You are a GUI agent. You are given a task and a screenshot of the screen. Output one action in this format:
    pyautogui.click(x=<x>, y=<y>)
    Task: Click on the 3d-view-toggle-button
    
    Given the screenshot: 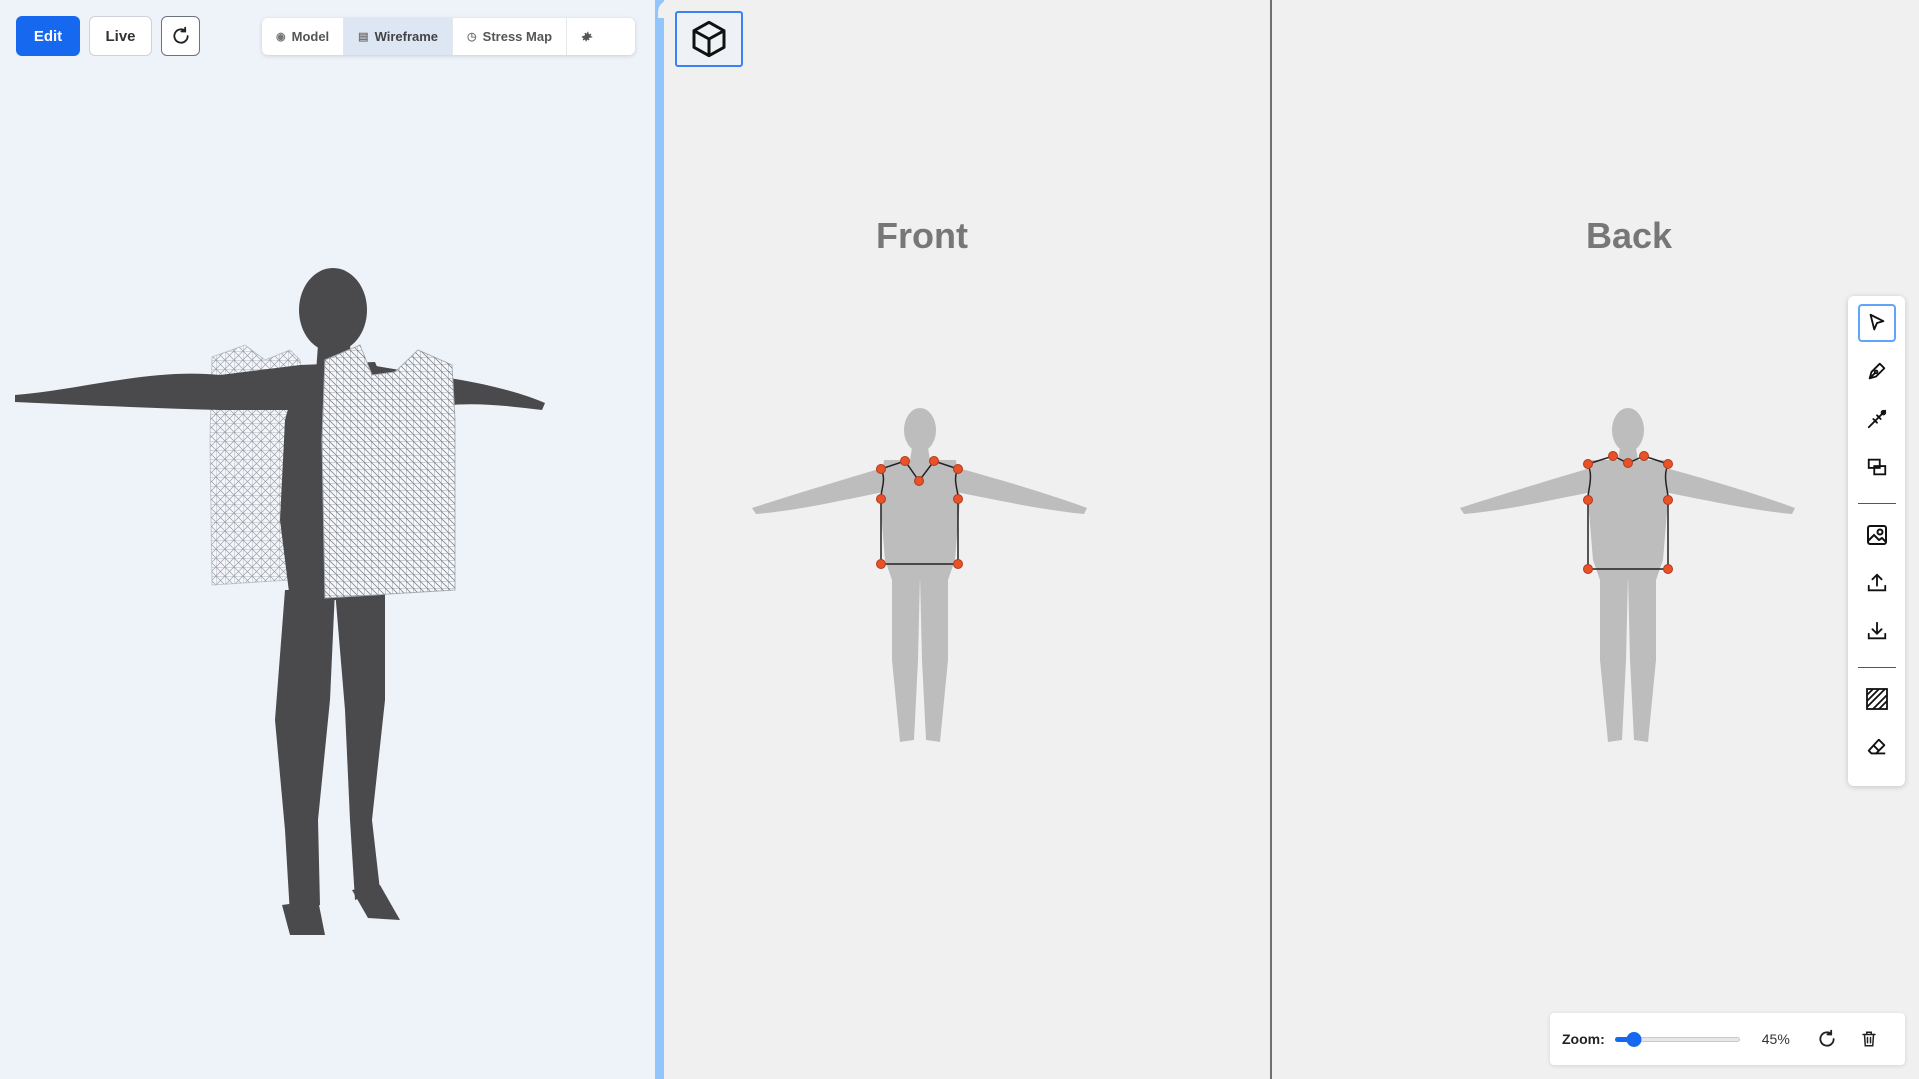 What is the action you would take?
    pyautogui.click(x=709, y=39)
    